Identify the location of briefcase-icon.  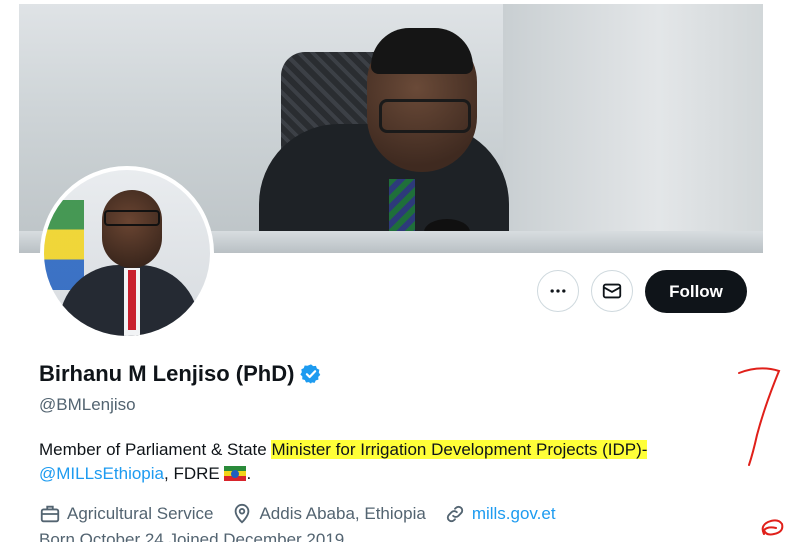
(50, 514).